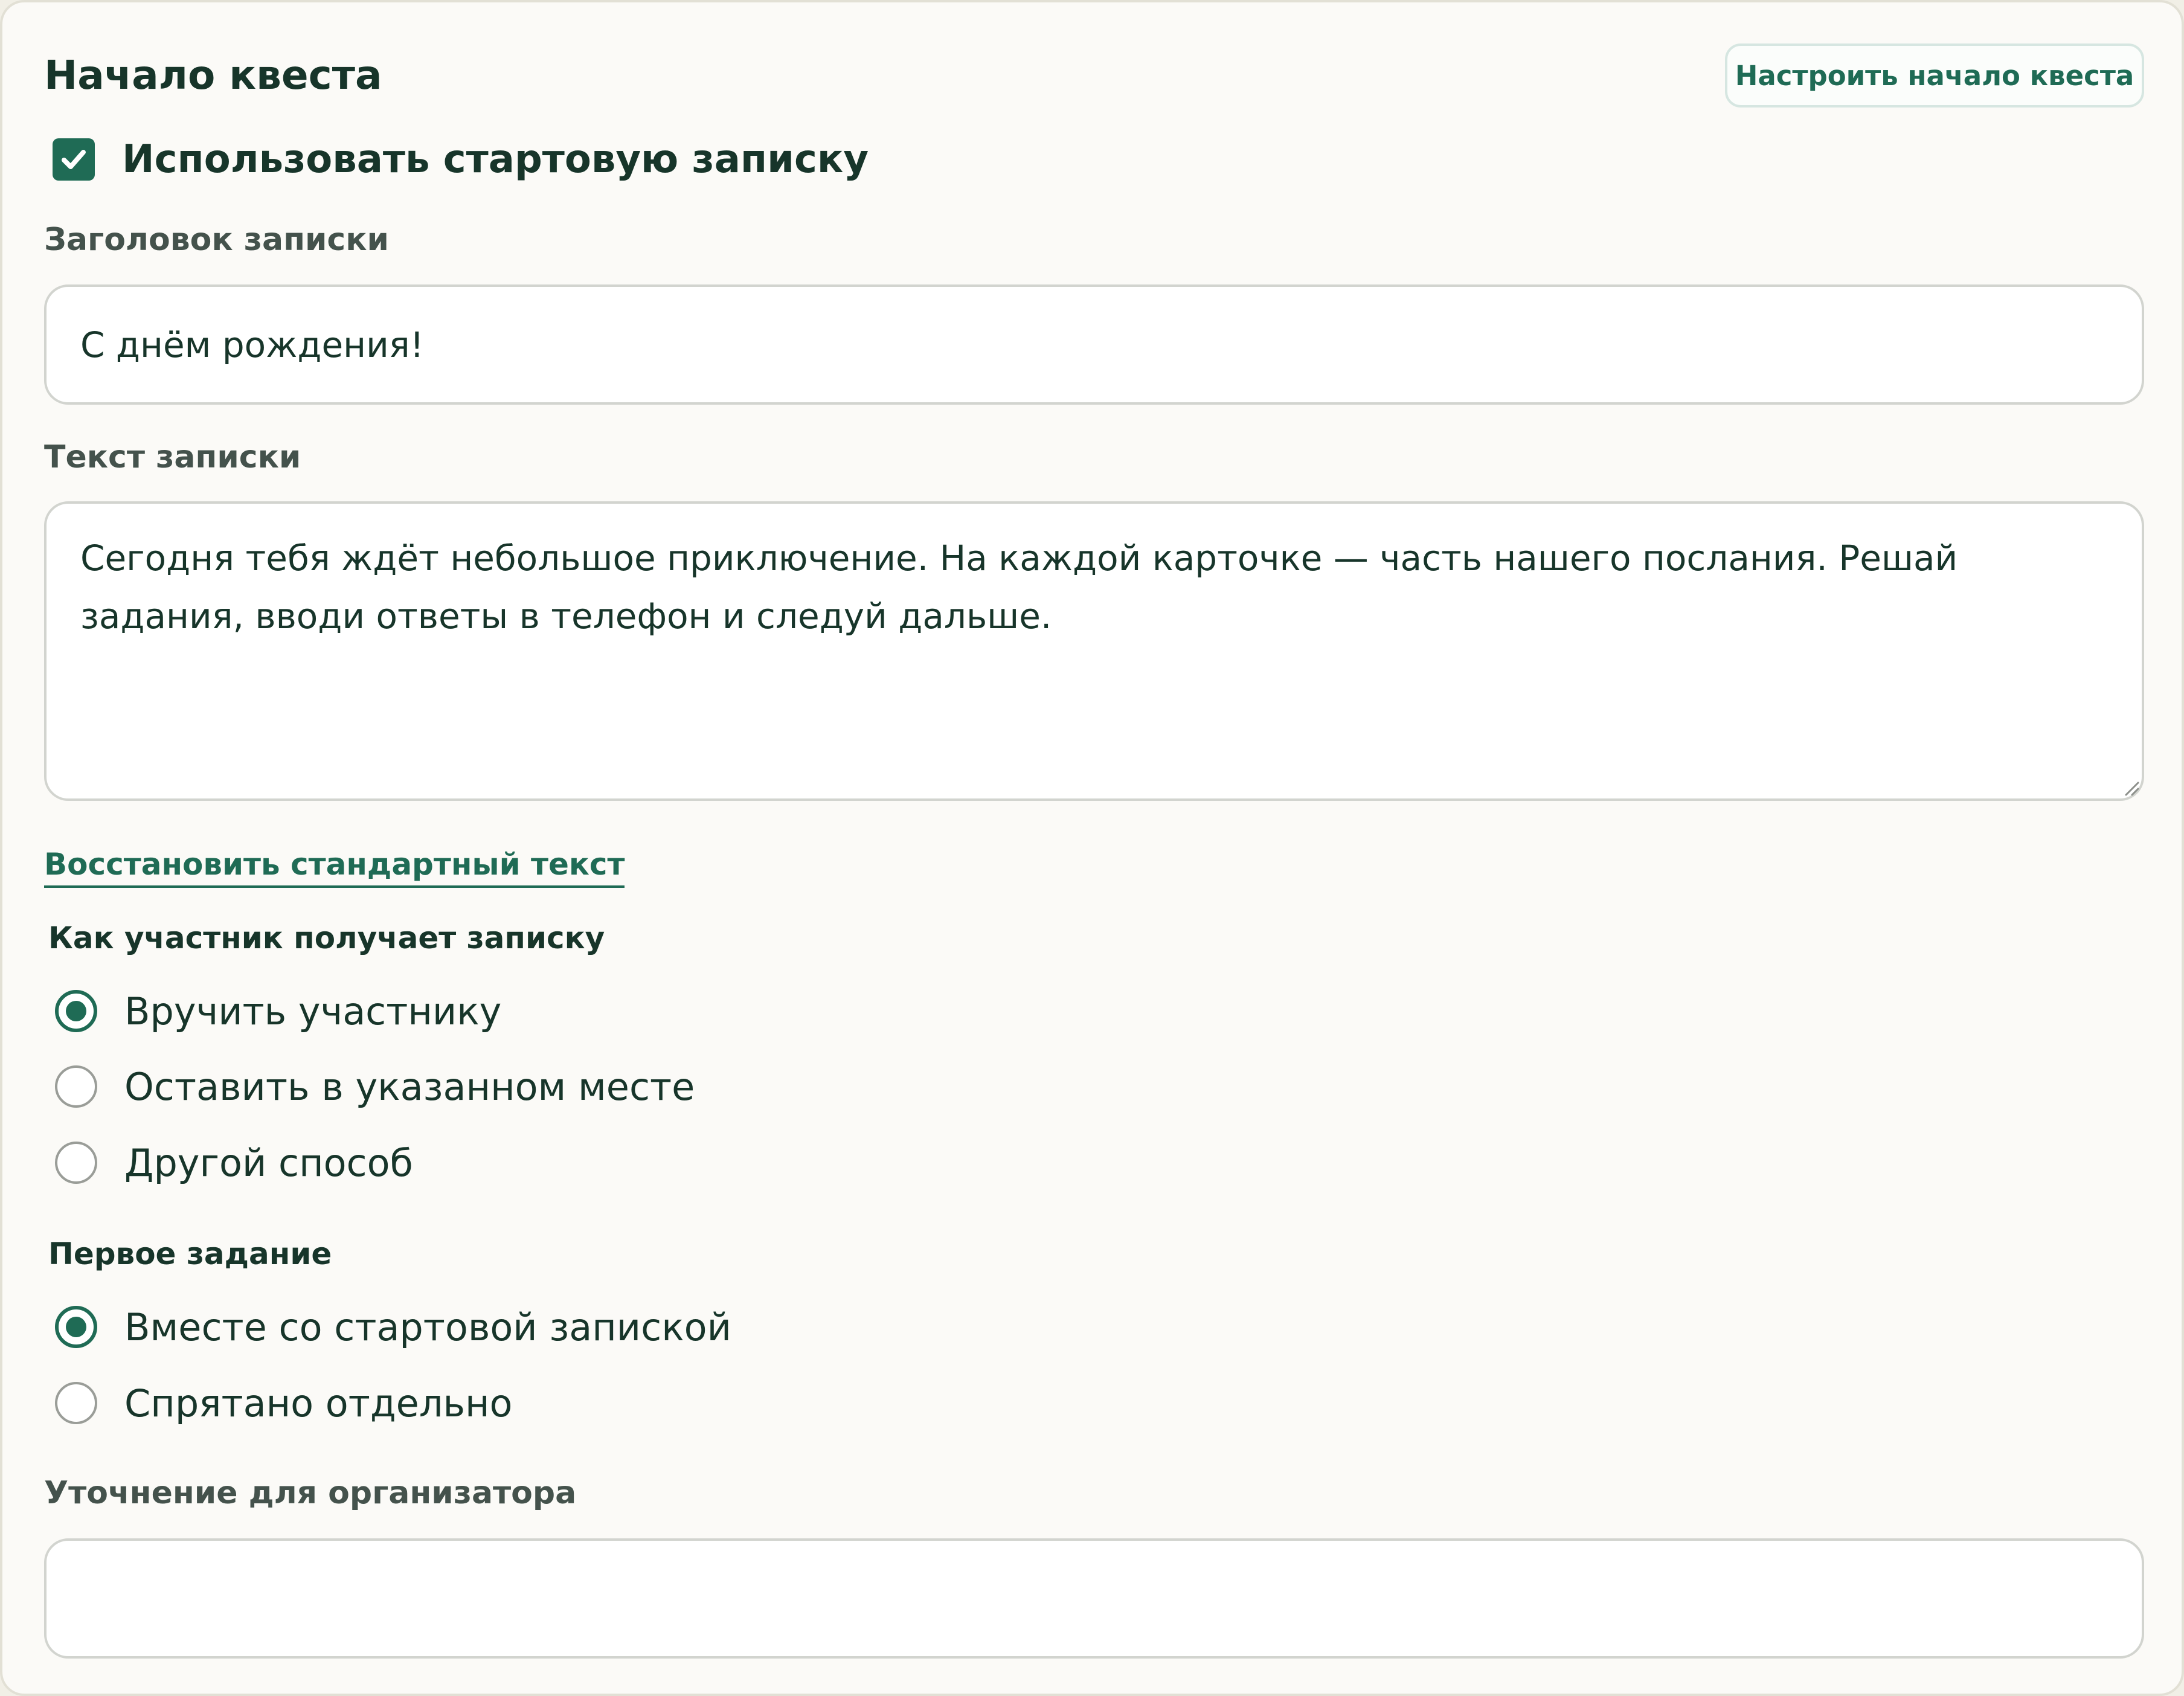 This screenshot has width=2184, height=1696. What do you see at coordinates (326, 938) in the screenshot?
I see `delivery-group-label: Как участник получает записку` at bounding box center [326, 938].